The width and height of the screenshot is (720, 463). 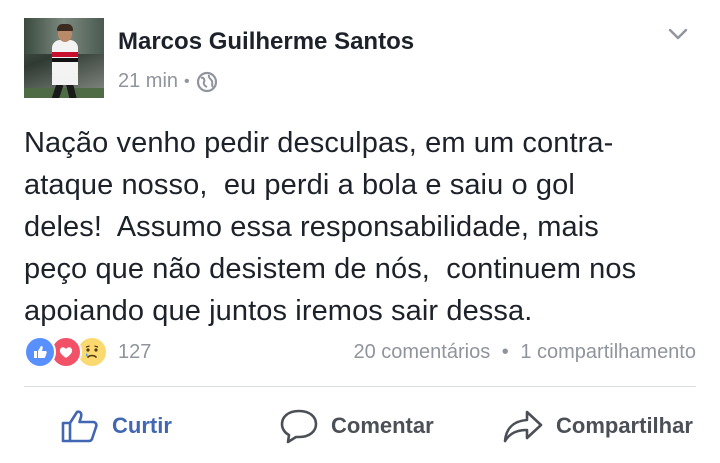 What do you see at coordinates (678, 34) in the screenshot?
I see `chevron-down-icon` at bounding box center [678, 34].